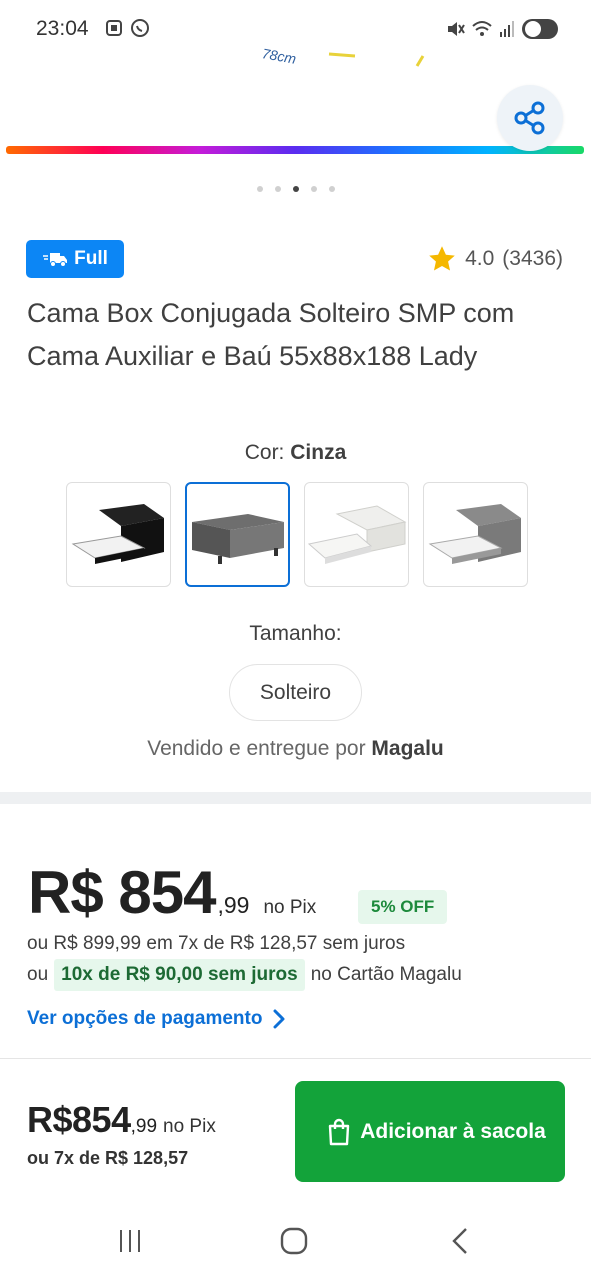 The width and height of the screenshot is (591, 1280). Describe the element at coordinates (295, 150) in the screenshot. I see `image-color-strip` at that location.